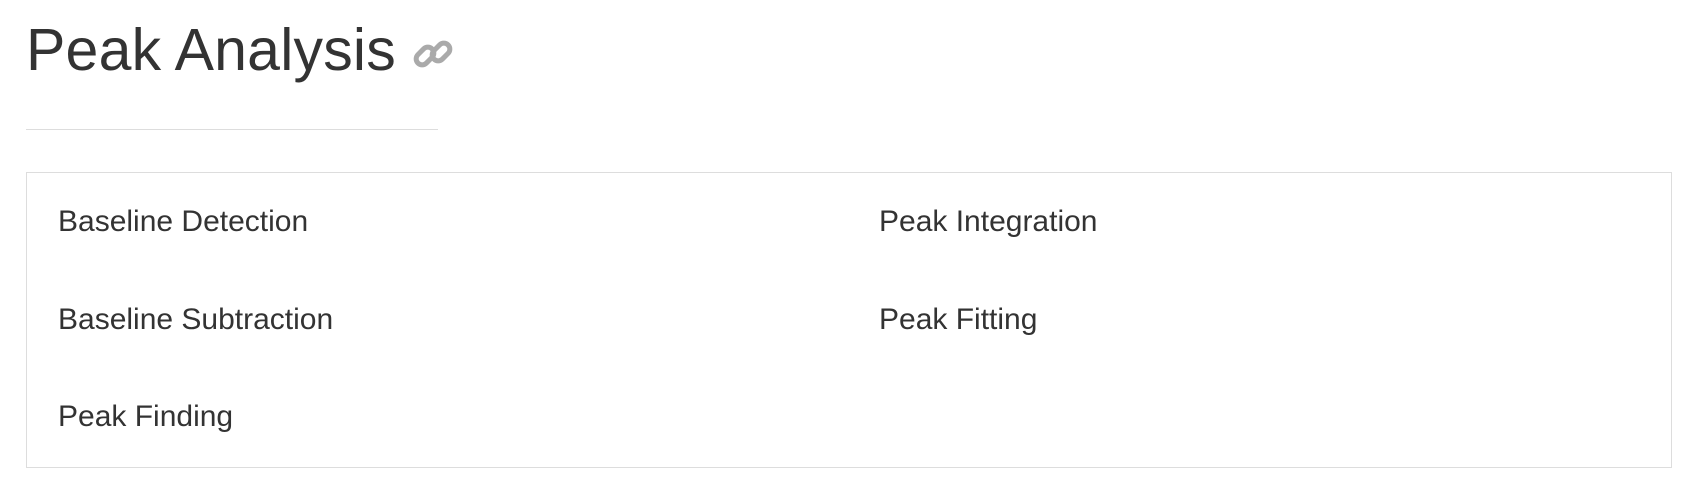  I want to click on topic-link-peak-fitting: Peak Fitting, so click(958, 320).